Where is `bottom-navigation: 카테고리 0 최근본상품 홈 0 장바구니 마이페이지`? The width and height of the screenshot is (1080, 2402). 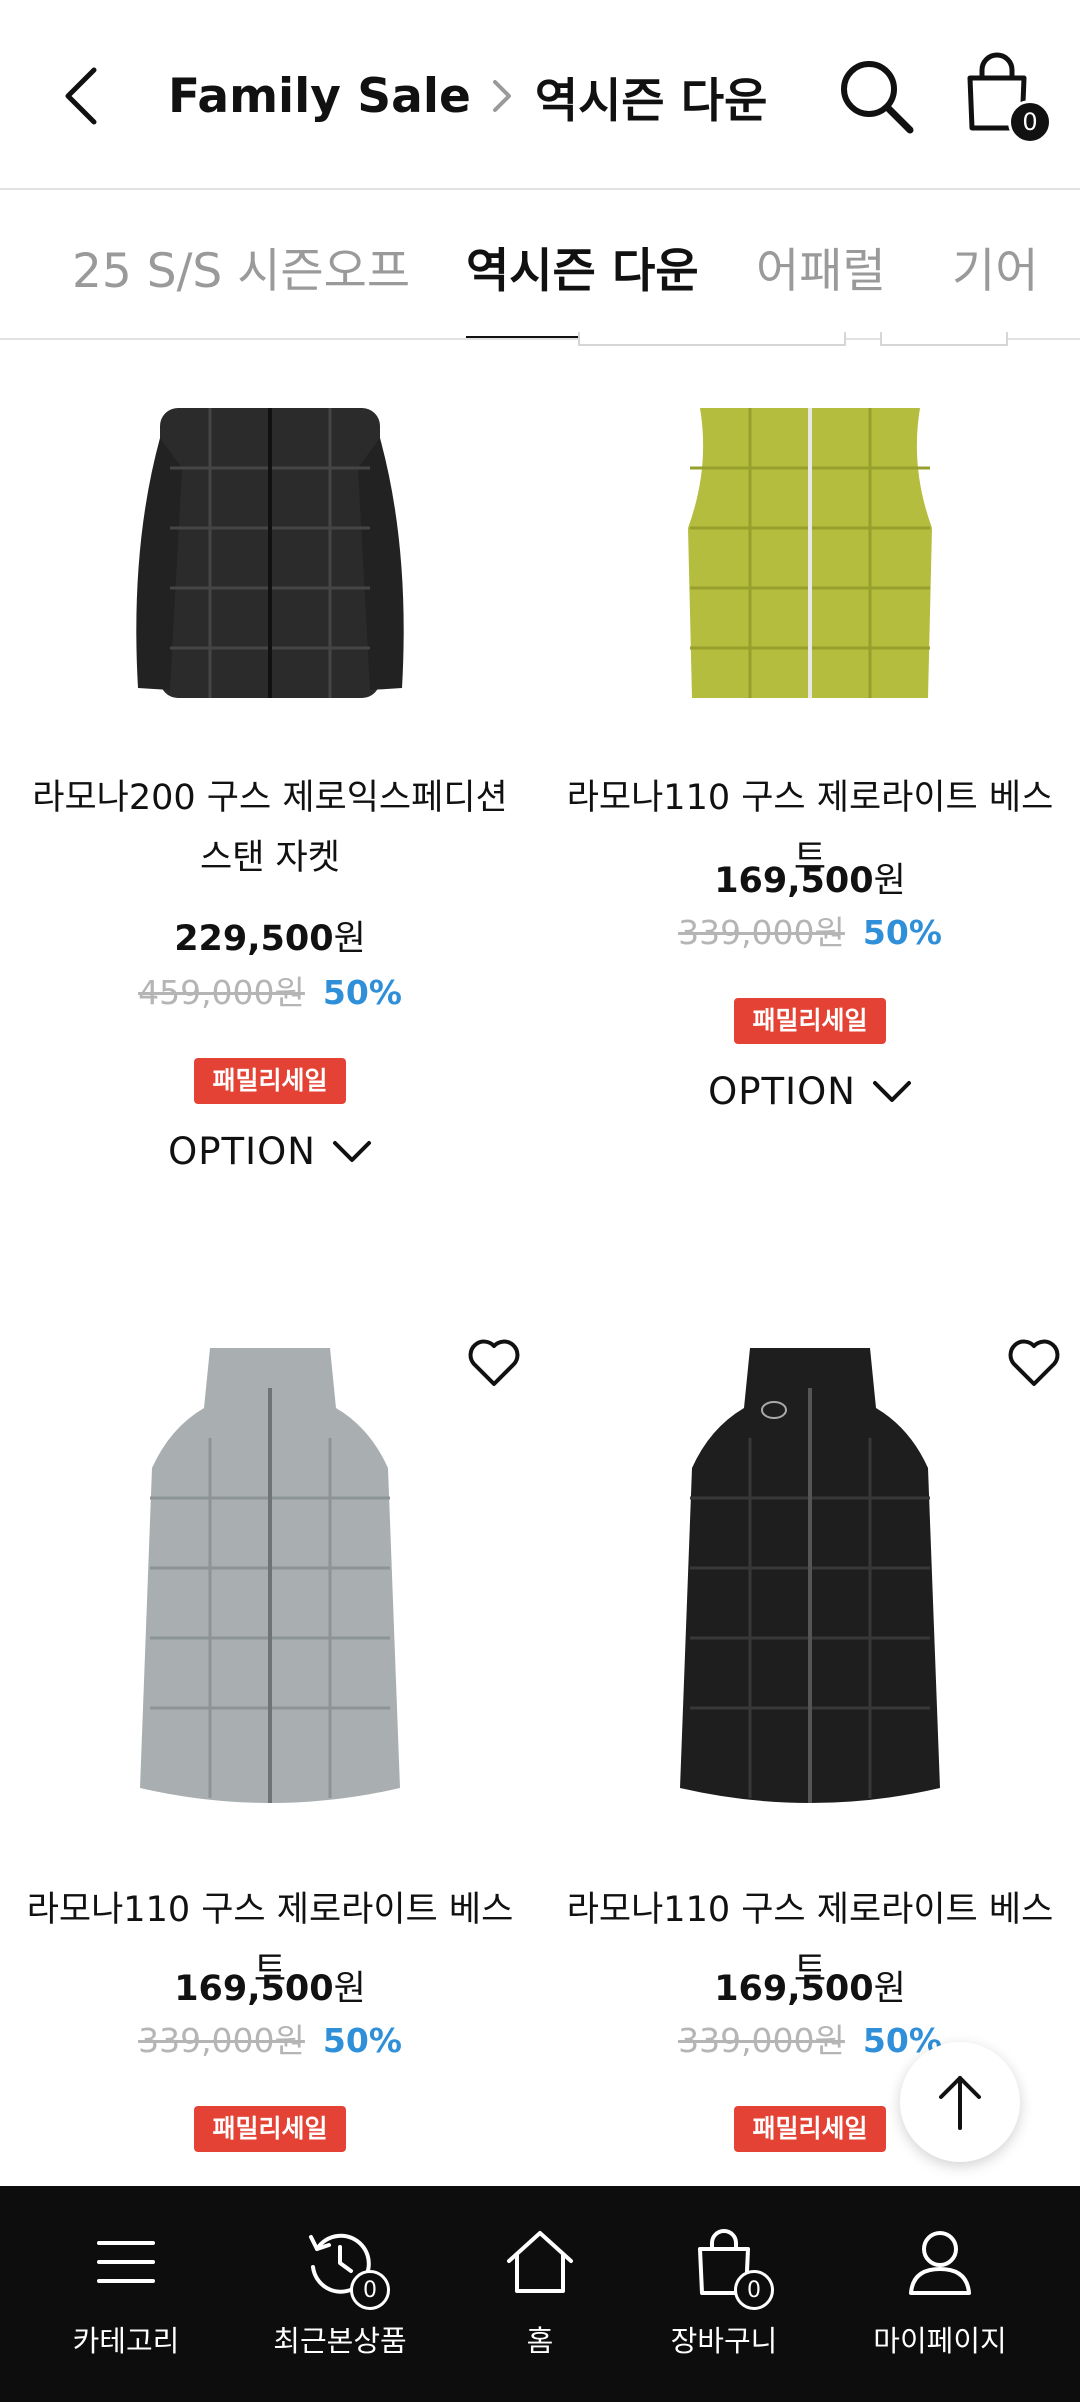
bottom-navigation: 카테고리 0 최근본상품 홈 0 장바구니 마이페이지 is located at coordinates (540, 2294).